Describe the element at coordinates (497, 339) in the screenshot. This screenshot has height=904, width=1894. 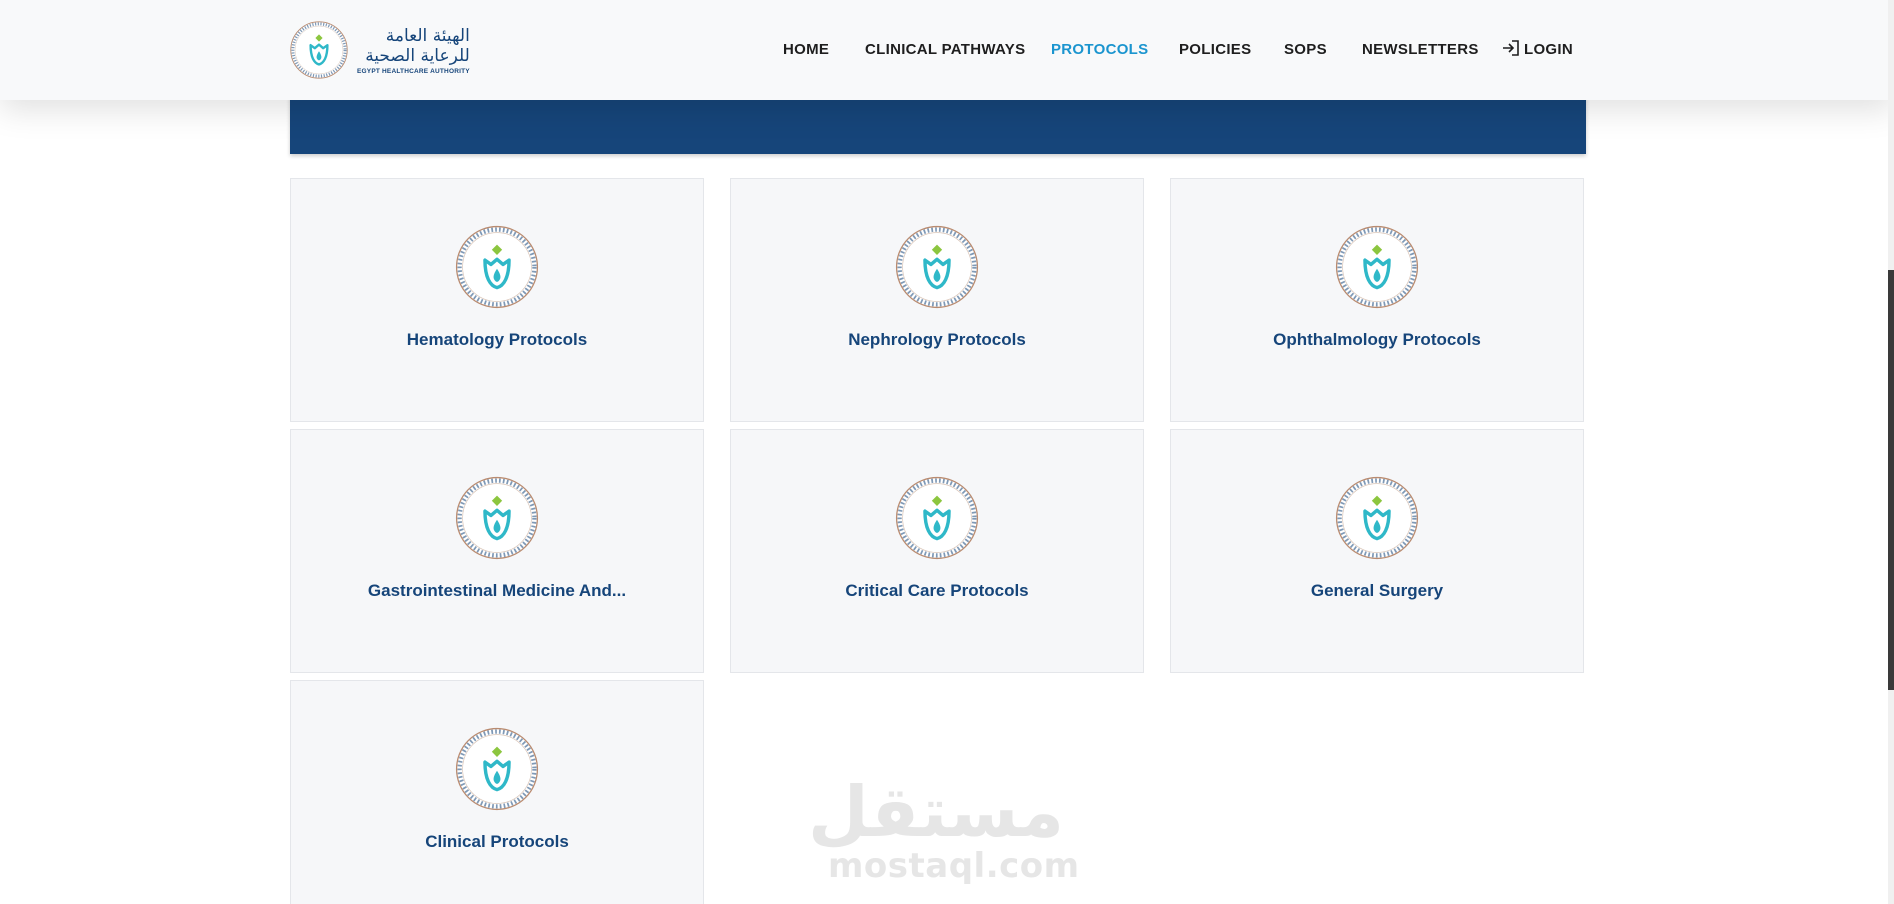
I see `card-title: Hematology Protocols` at that location.